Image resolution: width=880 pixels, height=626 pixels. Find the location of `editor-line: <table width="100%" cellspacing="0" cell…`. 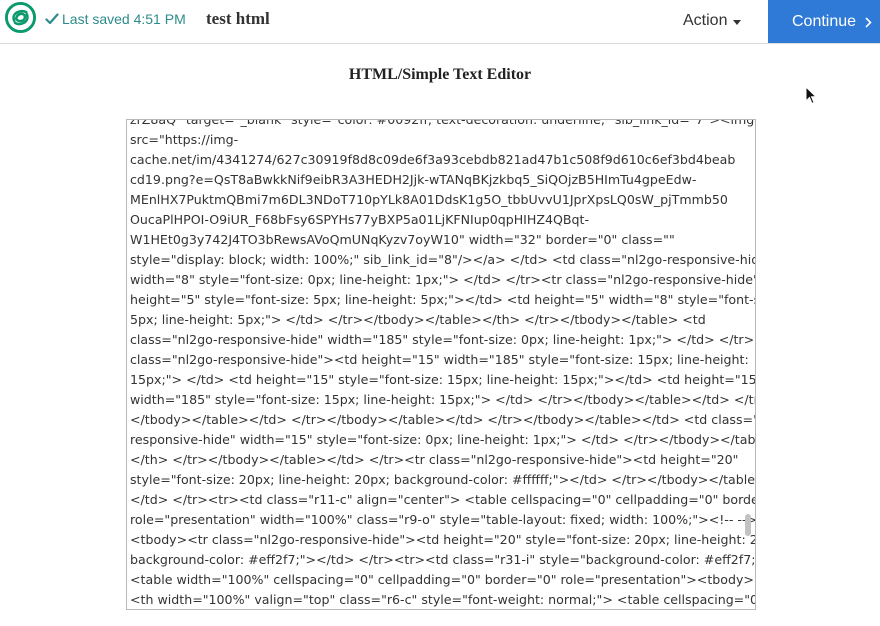

editor-line: <table width="100%" cellspacing="0" cell… is located at coordinates (443, 579).